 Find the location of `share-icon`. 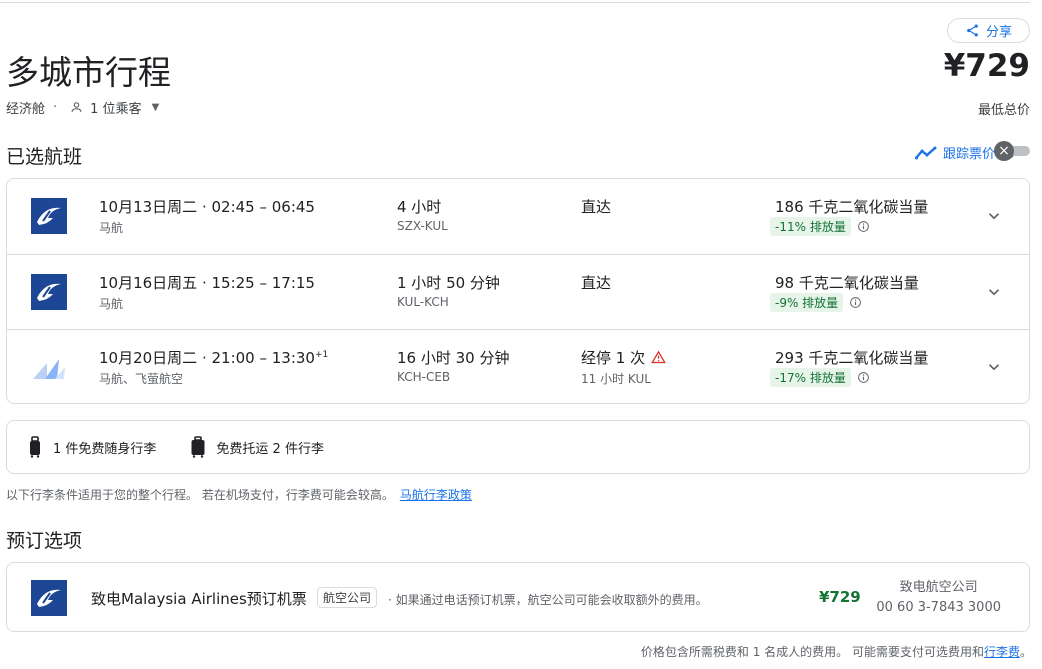

share-icon is located at coordinates (972, 30).